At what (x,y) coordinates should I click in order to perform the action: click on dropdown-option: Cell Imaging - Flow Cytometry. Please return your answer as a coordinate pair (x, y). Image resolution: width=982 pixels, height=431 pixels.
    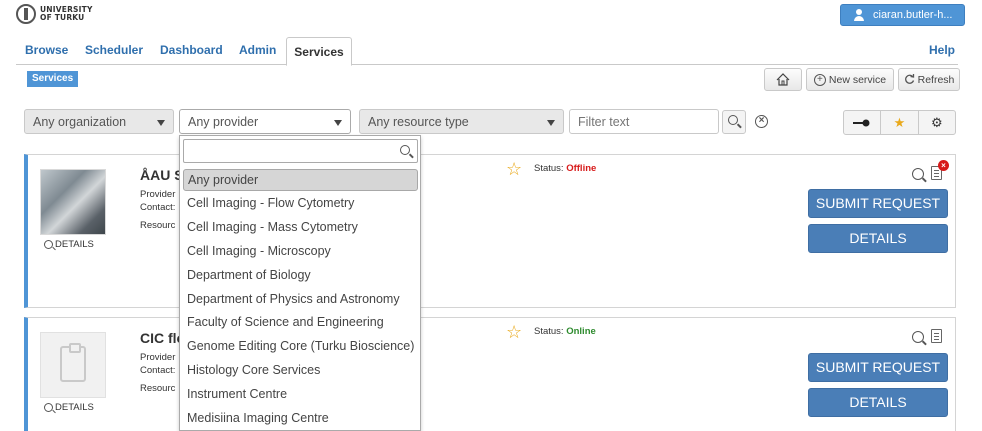
    Looking at the image, I should click on (300, 204).